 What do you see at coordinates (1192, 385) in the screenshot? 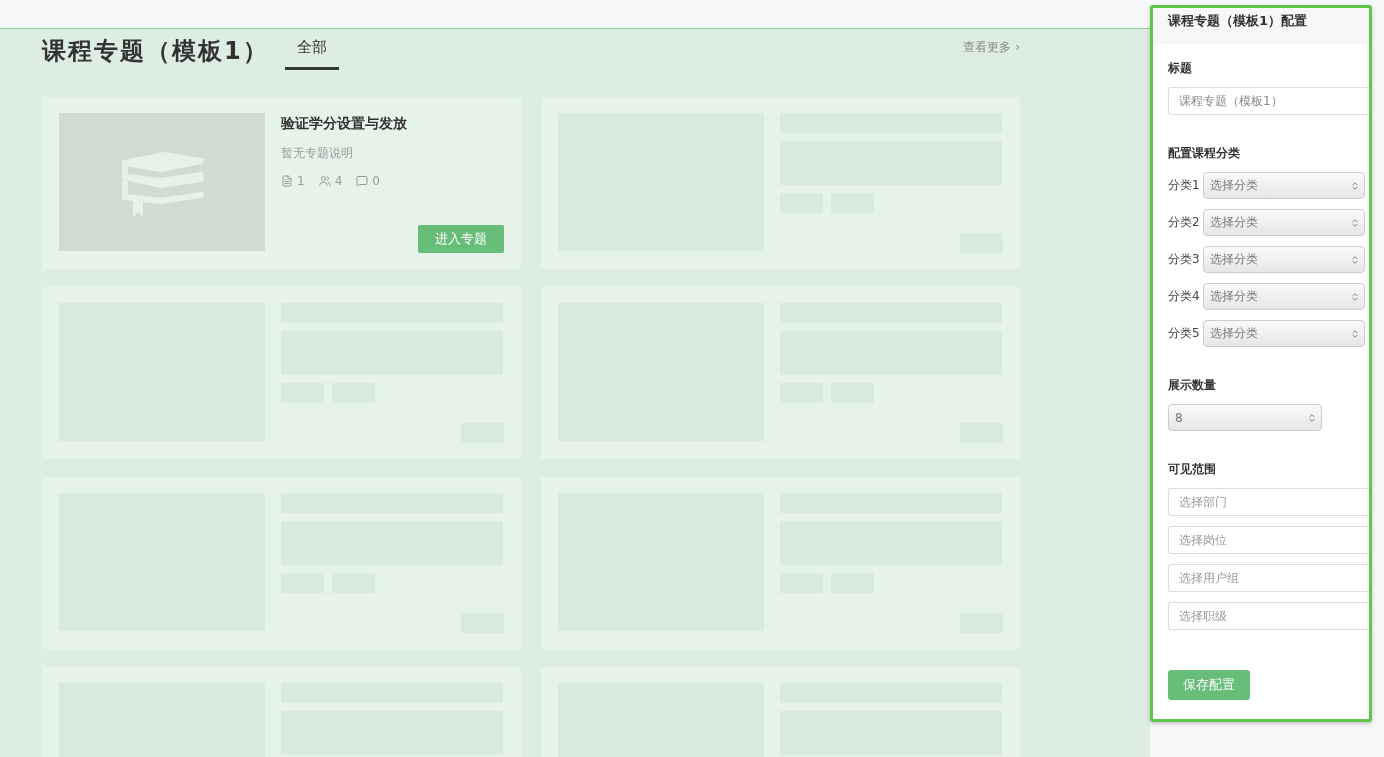
I see `section-label: 展示数量` at bounding box center [1192, 385].